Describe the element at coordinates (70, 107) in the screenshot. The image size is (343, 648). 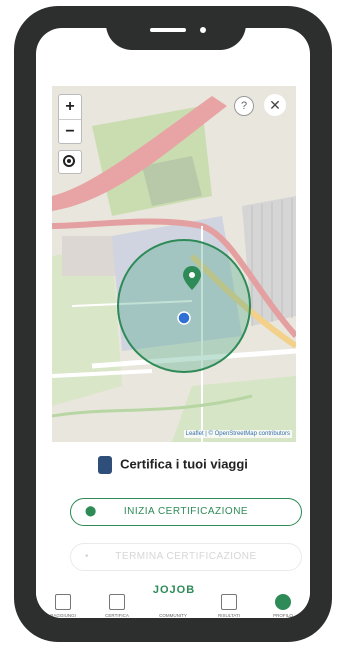
I see `zoom-in-button: +` at that location.